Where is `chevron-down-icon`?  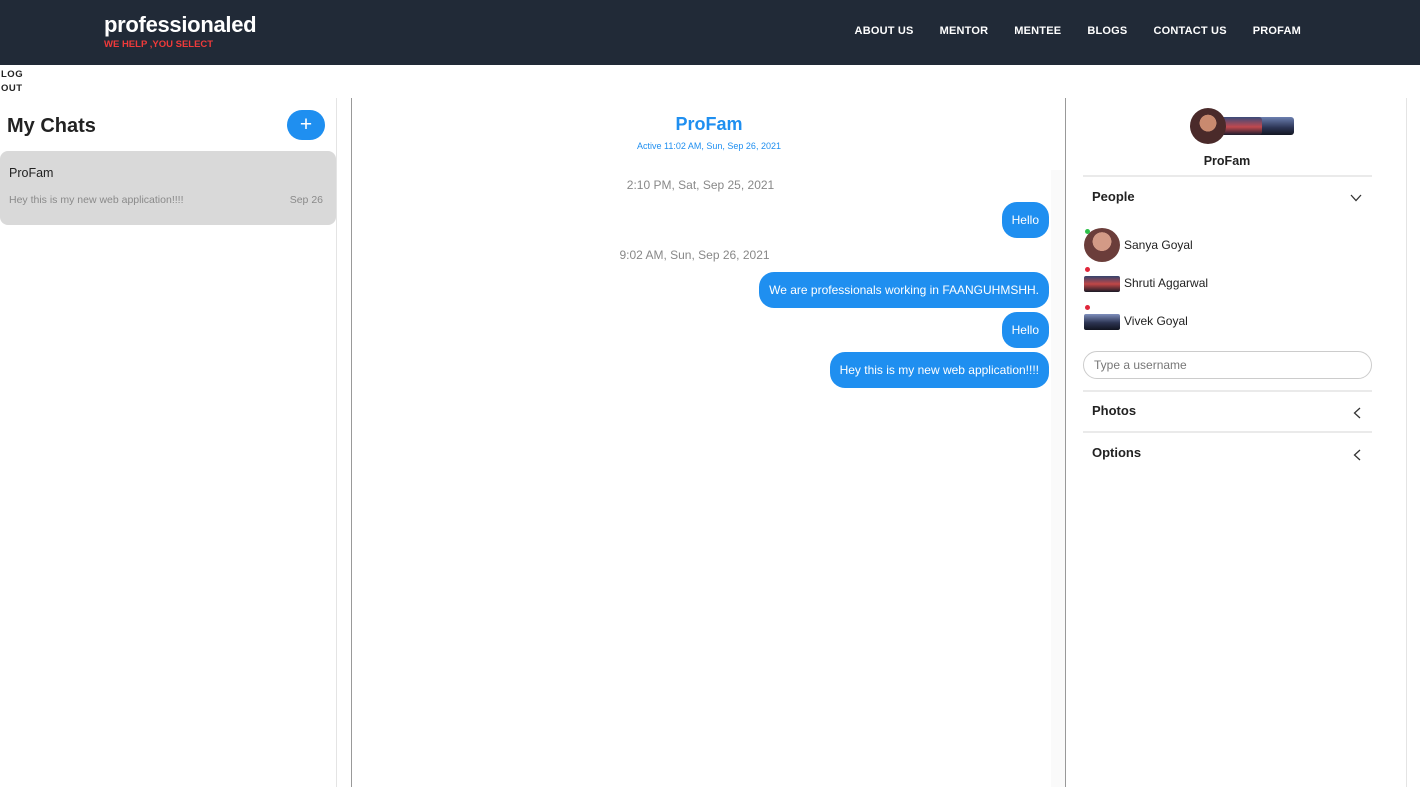 chevron-down-icon is located at coordinates (1356, 198).